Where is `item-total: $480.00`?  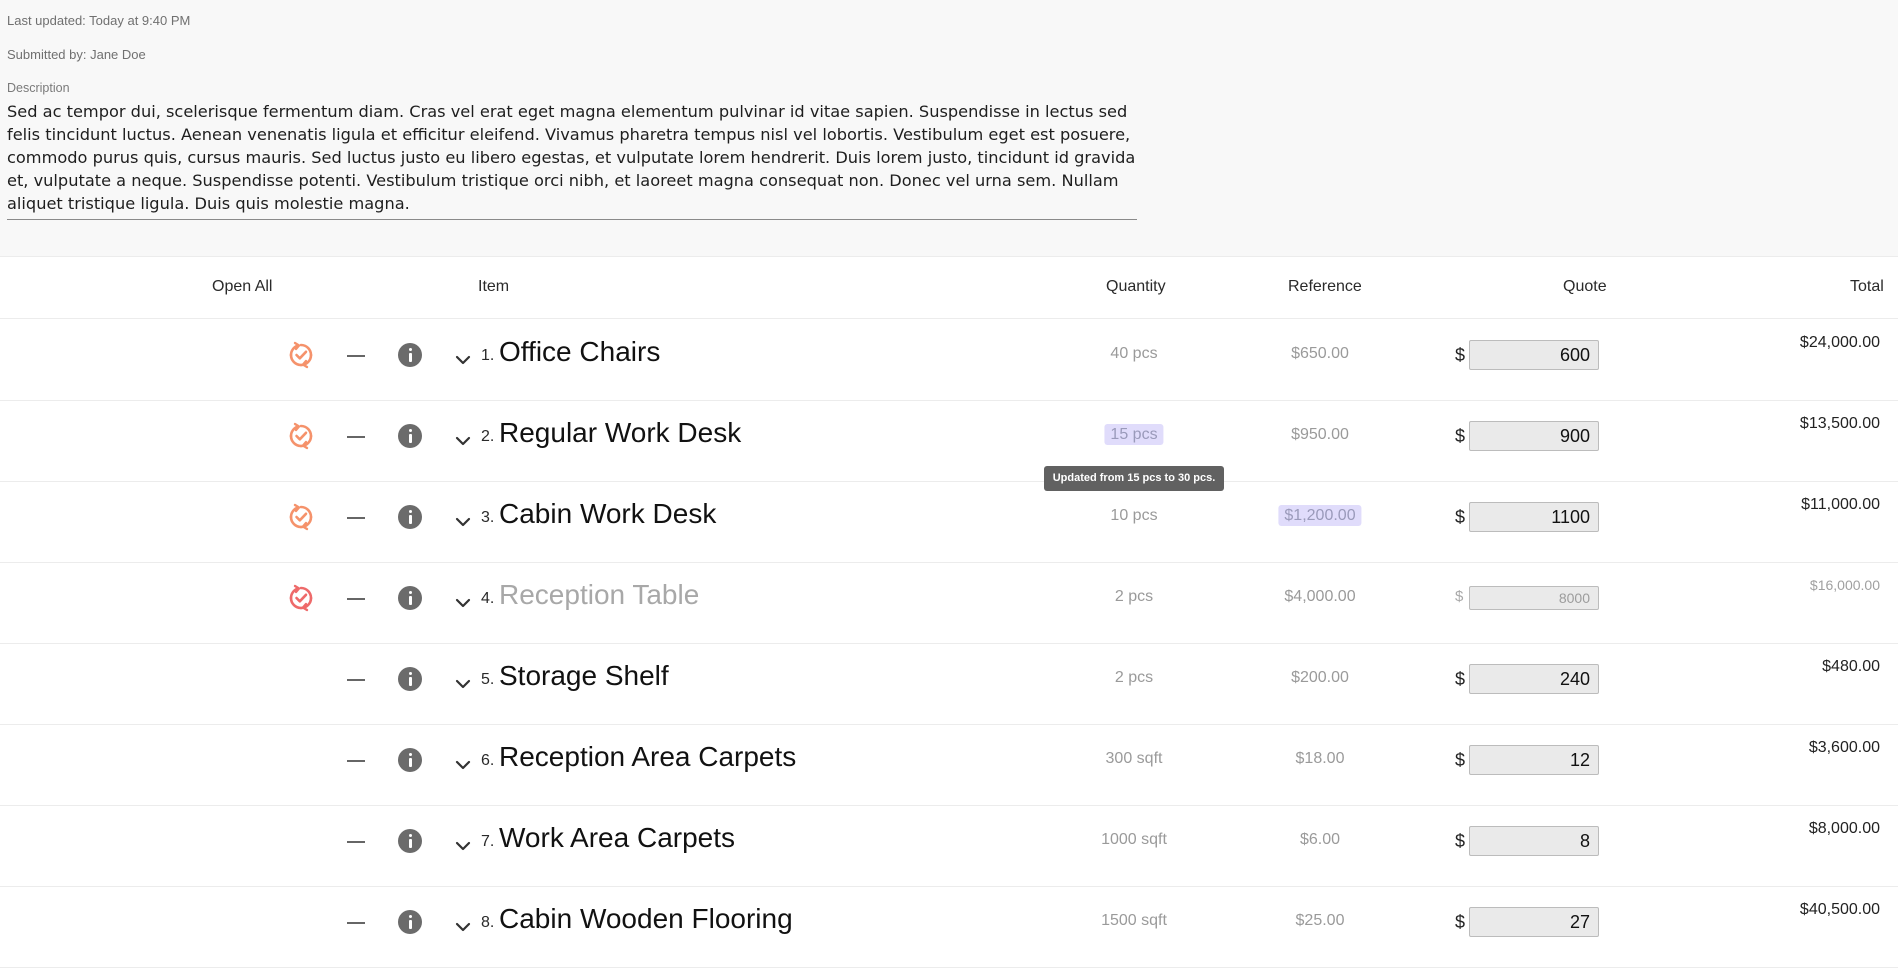 item-total: $480.00 is located at coordinates (1851, 666).